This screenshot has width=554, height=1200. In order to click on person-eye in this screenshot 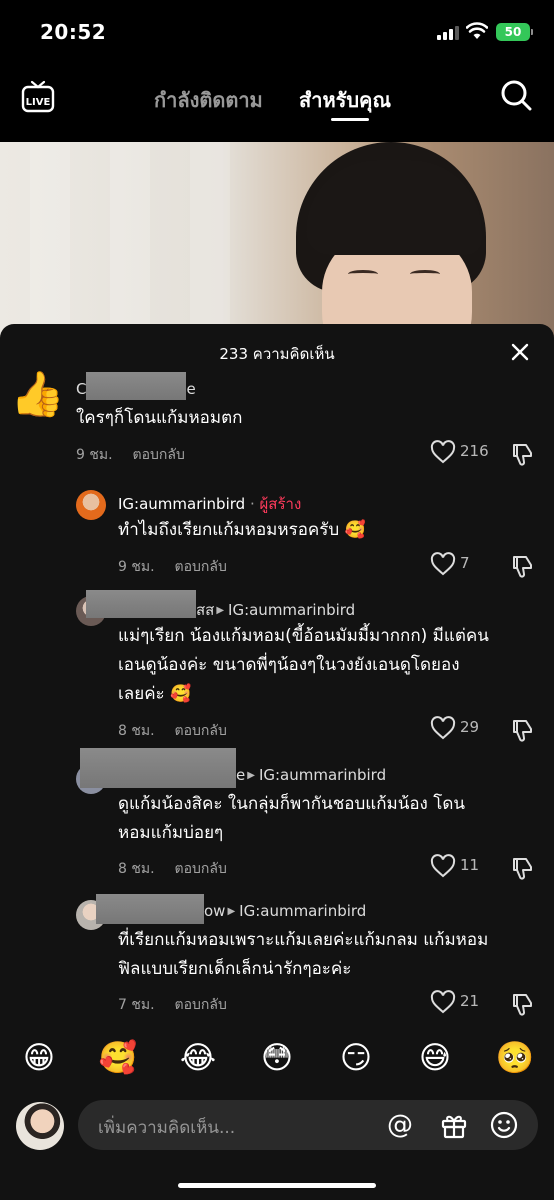, I will do `click(363, 274)`.